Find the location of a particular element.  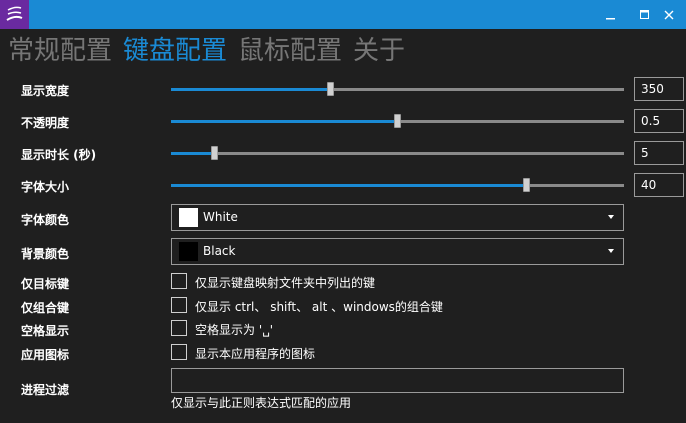

display-duration-input: 5 is located at coordinates (659, 153).